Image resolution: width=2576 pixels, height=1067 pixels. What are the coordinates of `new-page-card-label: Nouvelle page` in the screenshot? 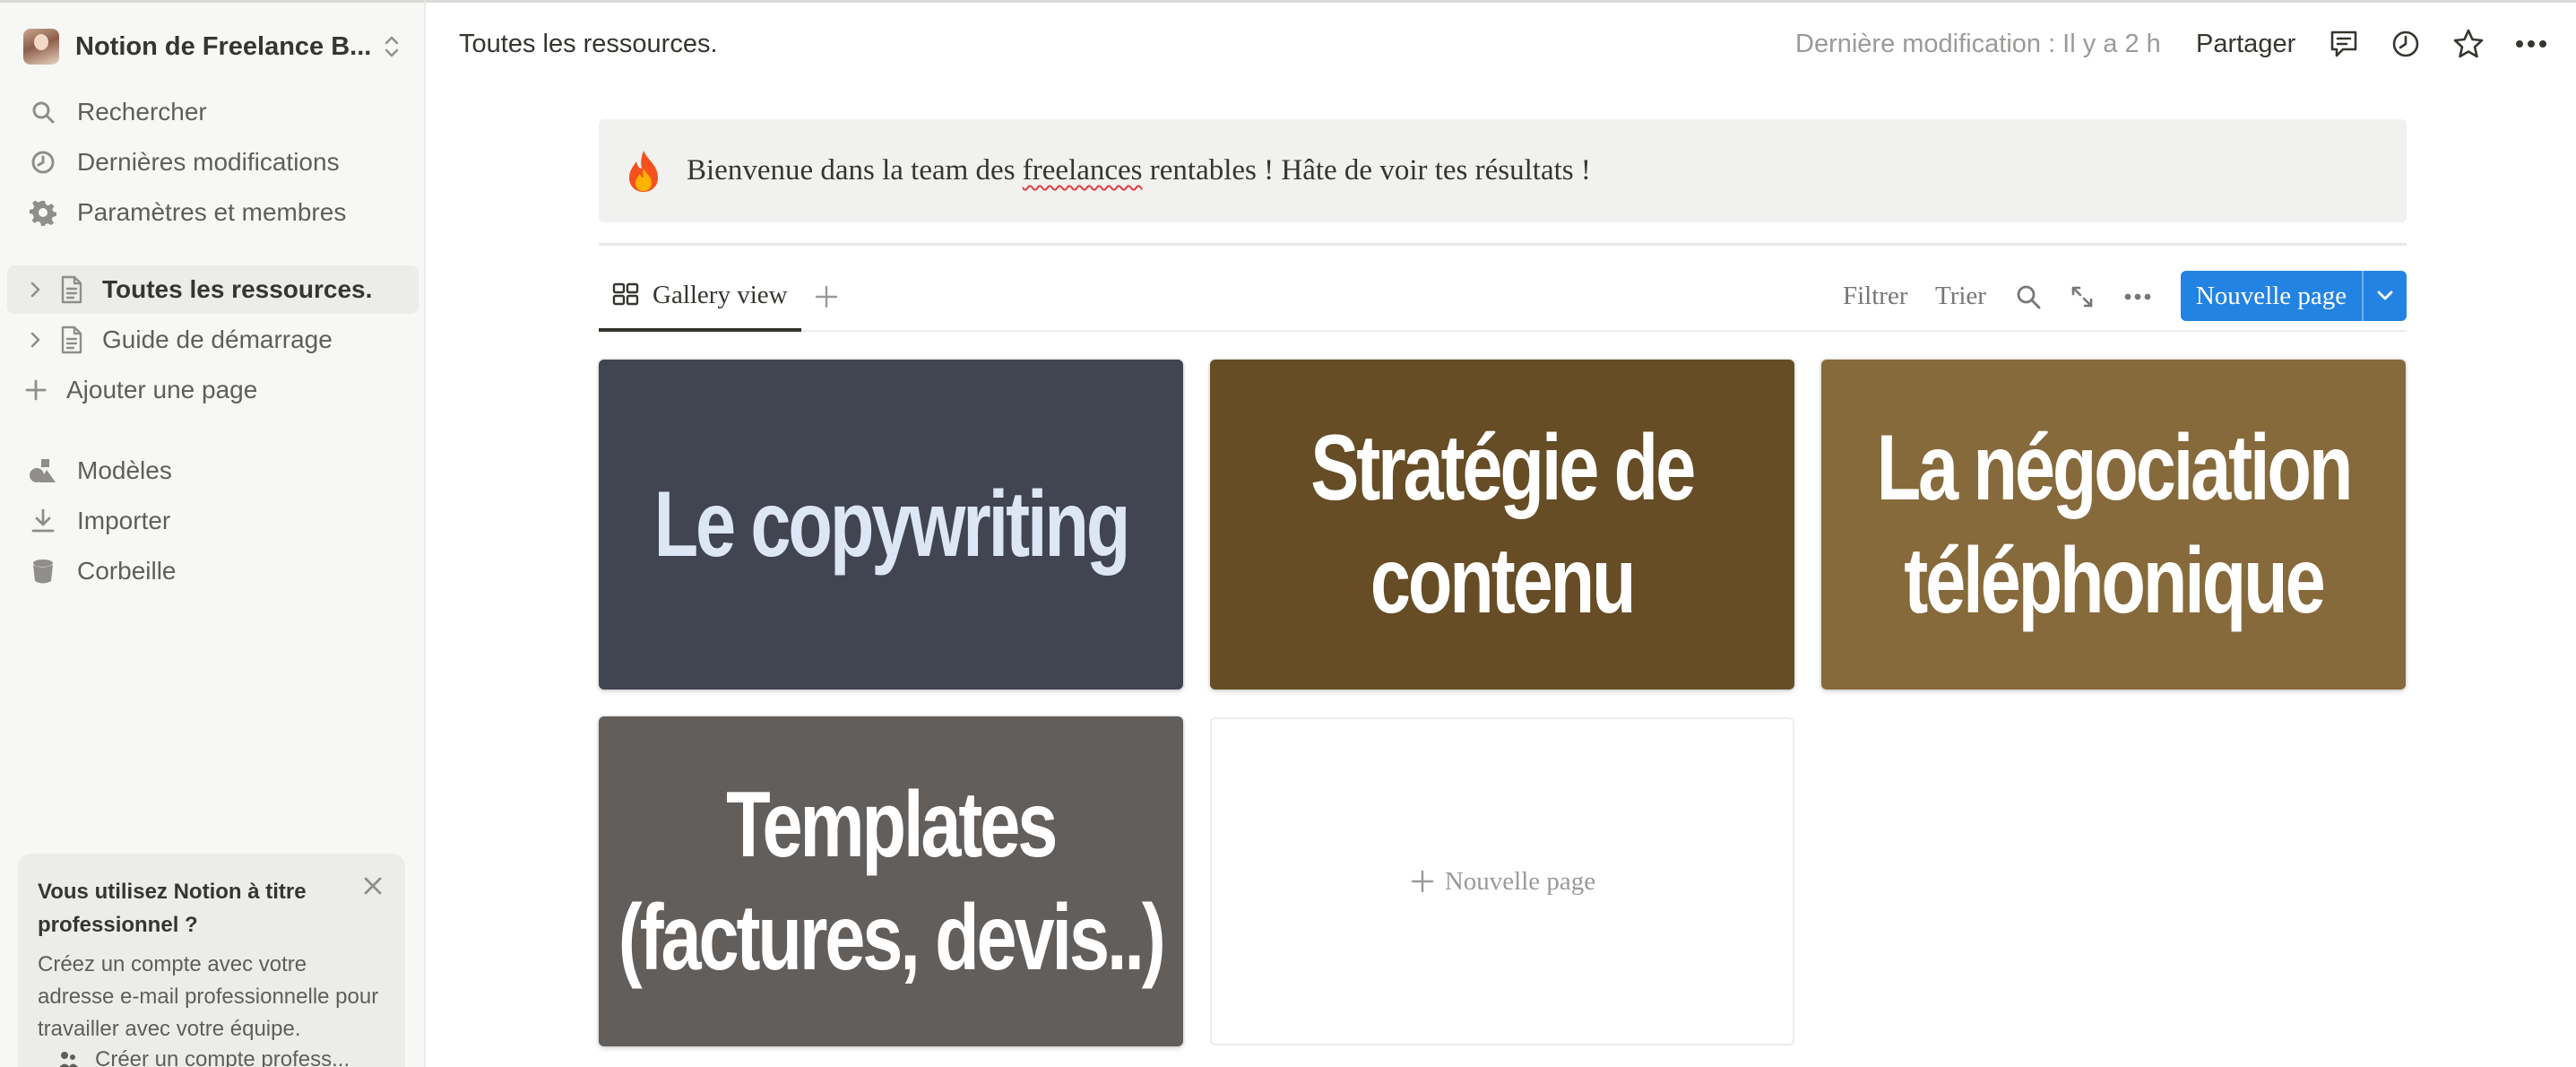 It's located at (1520, 881).